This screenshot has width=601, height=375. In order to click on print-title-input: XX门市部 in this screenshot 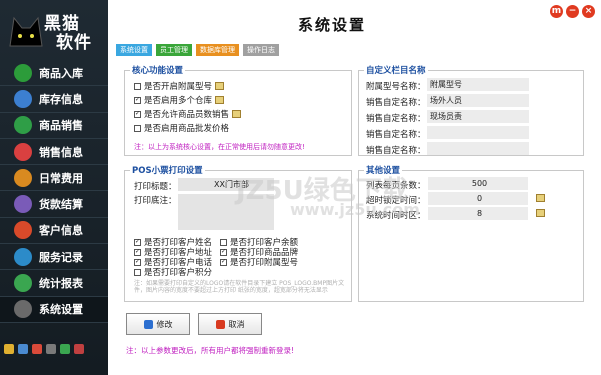, I will do `click(226, 184)`.